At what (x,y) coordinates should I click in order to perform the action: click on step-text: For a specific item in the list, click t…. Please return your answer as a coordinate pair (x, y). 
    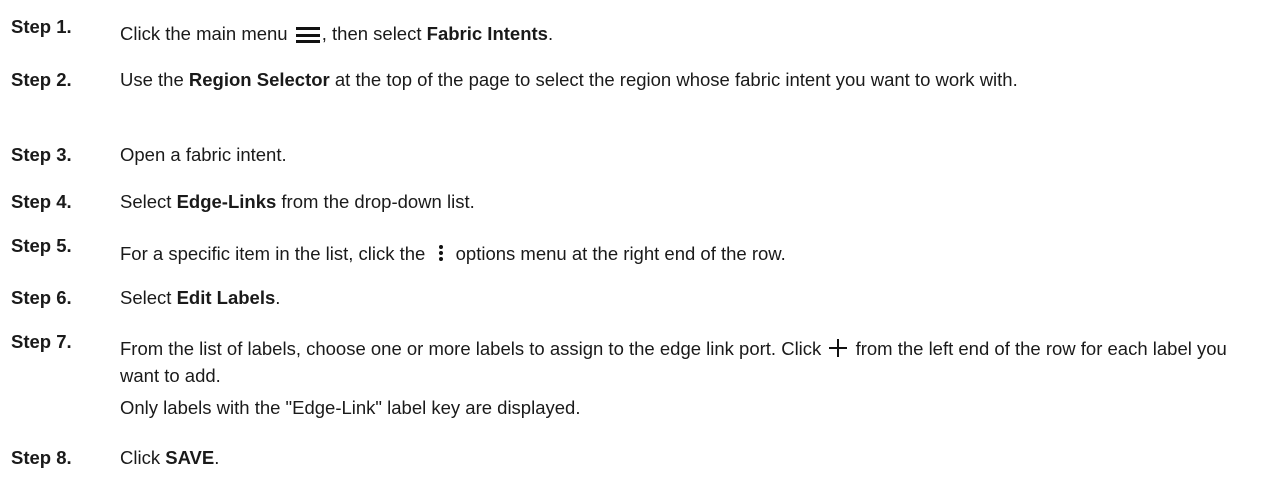
    Looking at the image, I should click on (695, 253).